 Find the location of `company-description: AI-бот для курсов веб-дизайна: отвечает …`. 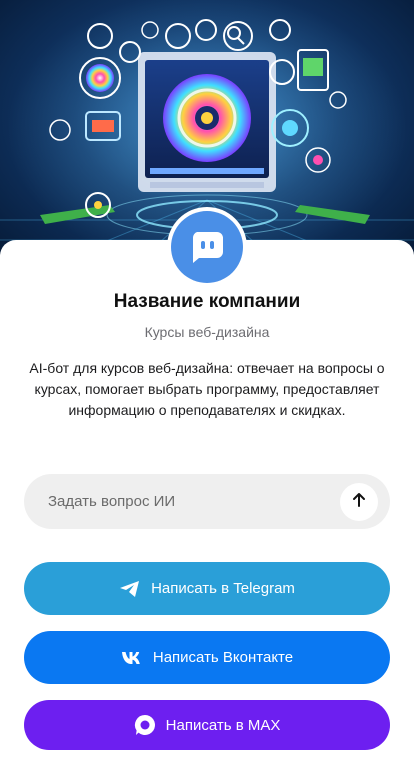

company-description: AI-бот для курсов веб-дизайна: отвечает … is located at coordinates (207, 389).